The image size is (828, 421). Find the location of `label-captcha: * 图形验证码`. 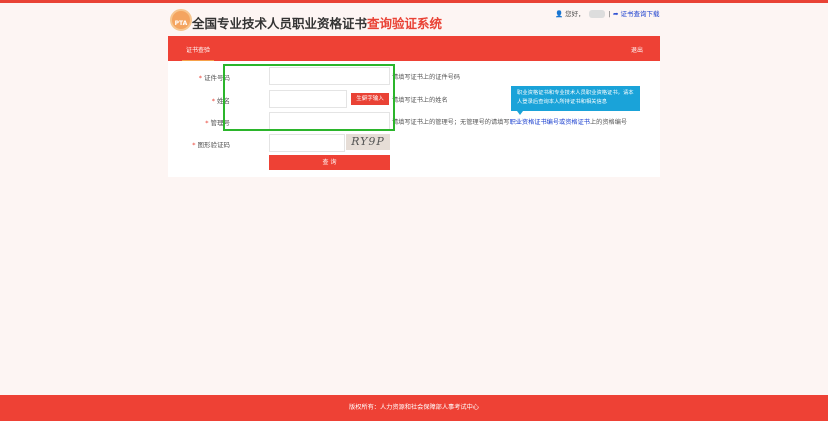

label-captcha: * 图形验证码 is located at coordinates (211, 145).